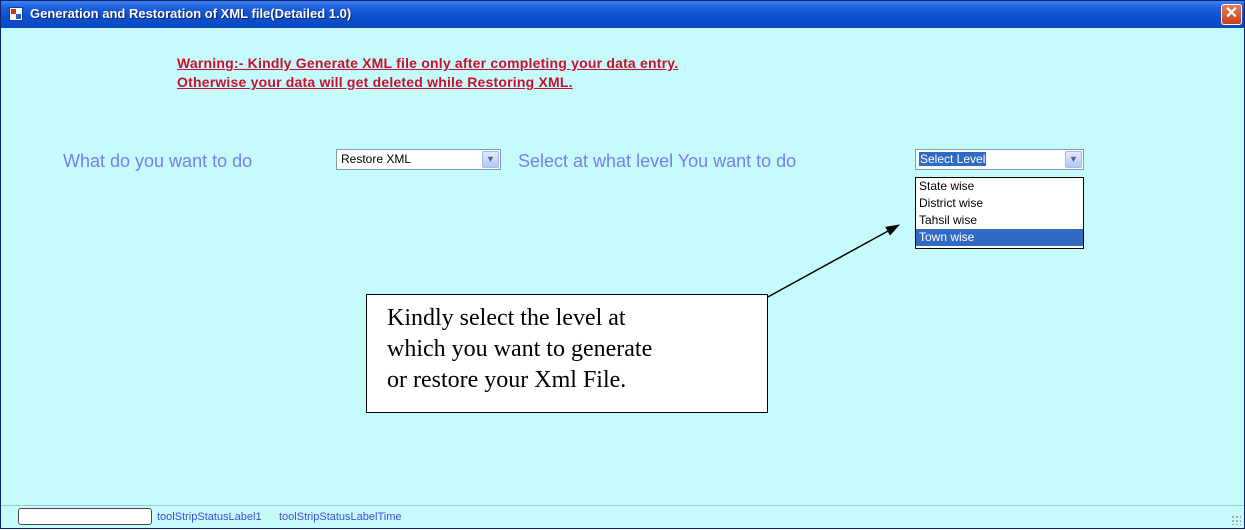 The width and height of the screenshot is (1245, 530). Describe the element at coordinates (1236, 520) in the screenshot. I see `resize-grip-icon` at that location.